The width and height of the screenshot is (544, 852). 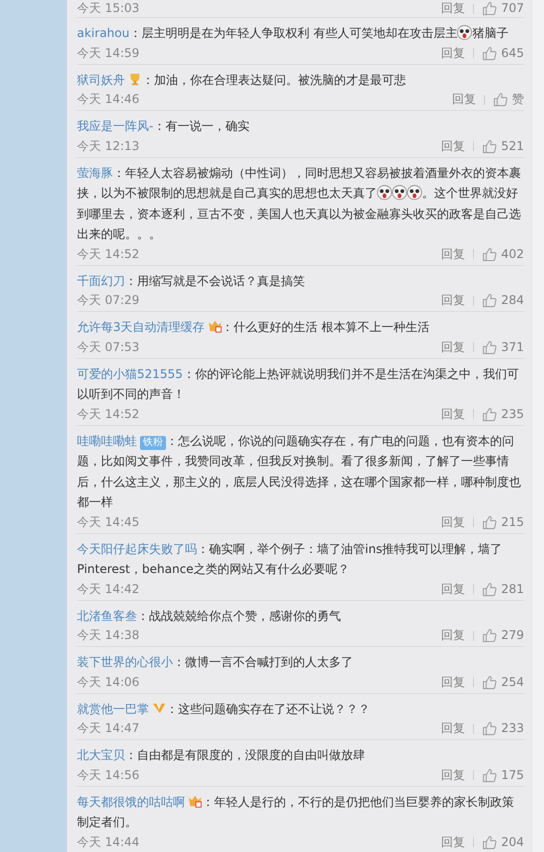 What do you see at coordinates (125, 662) in the screenshot?
I see `username-link: 装下世界的心很小` at bounding box center [125, 662].